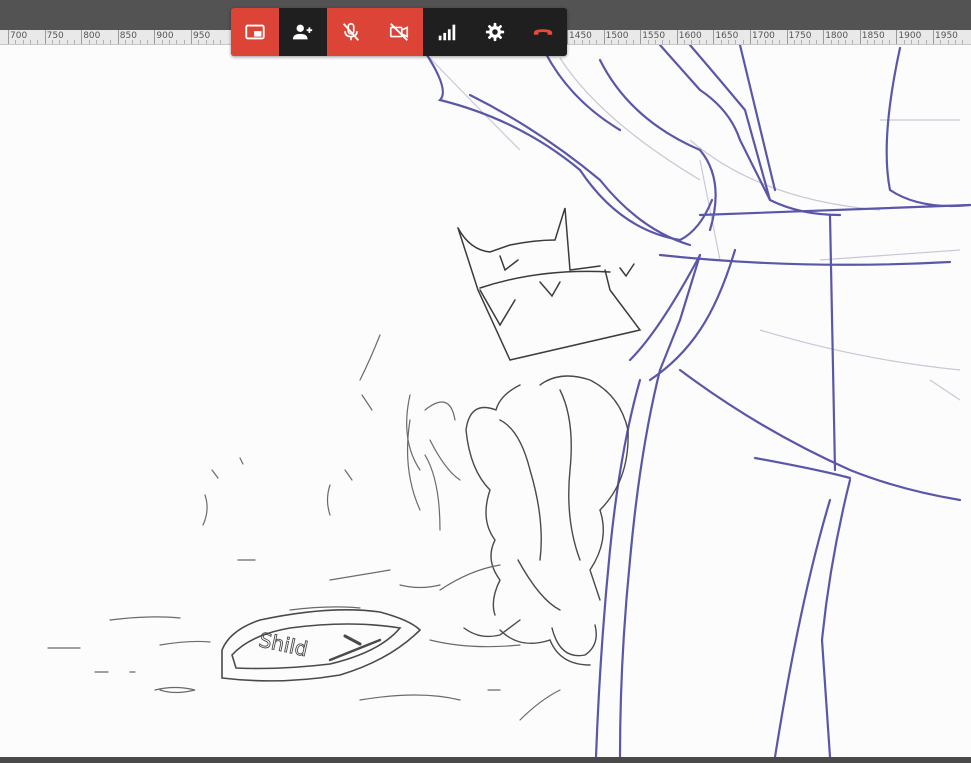 This screenshot has height=763, width=971. Describe the element at coordinates (202, 36) in the screenshot. I see `ruler-label: 950` at that location.